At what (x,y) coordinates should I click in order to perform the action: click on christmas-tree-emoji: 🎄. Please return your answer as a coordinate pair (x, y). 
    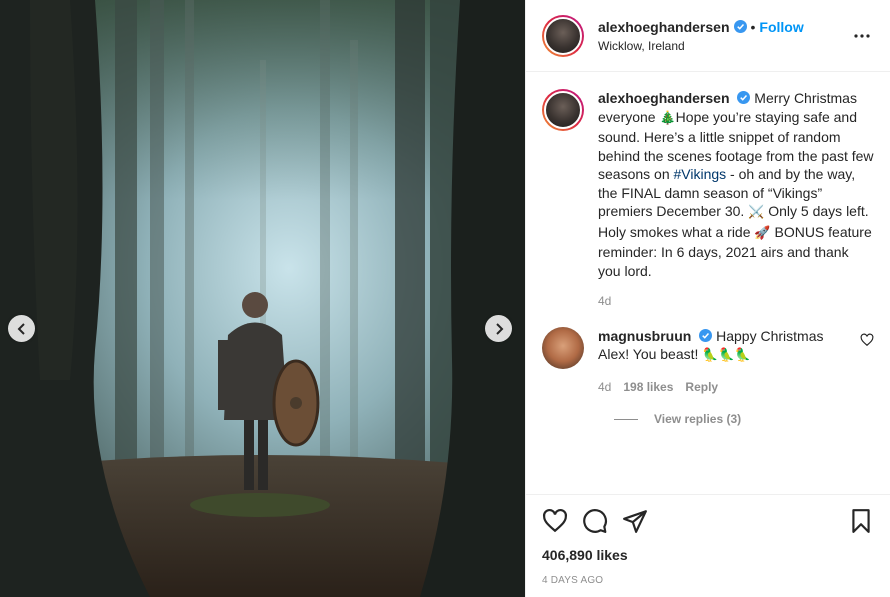
    Looking at the image, I should click on (667, 118).